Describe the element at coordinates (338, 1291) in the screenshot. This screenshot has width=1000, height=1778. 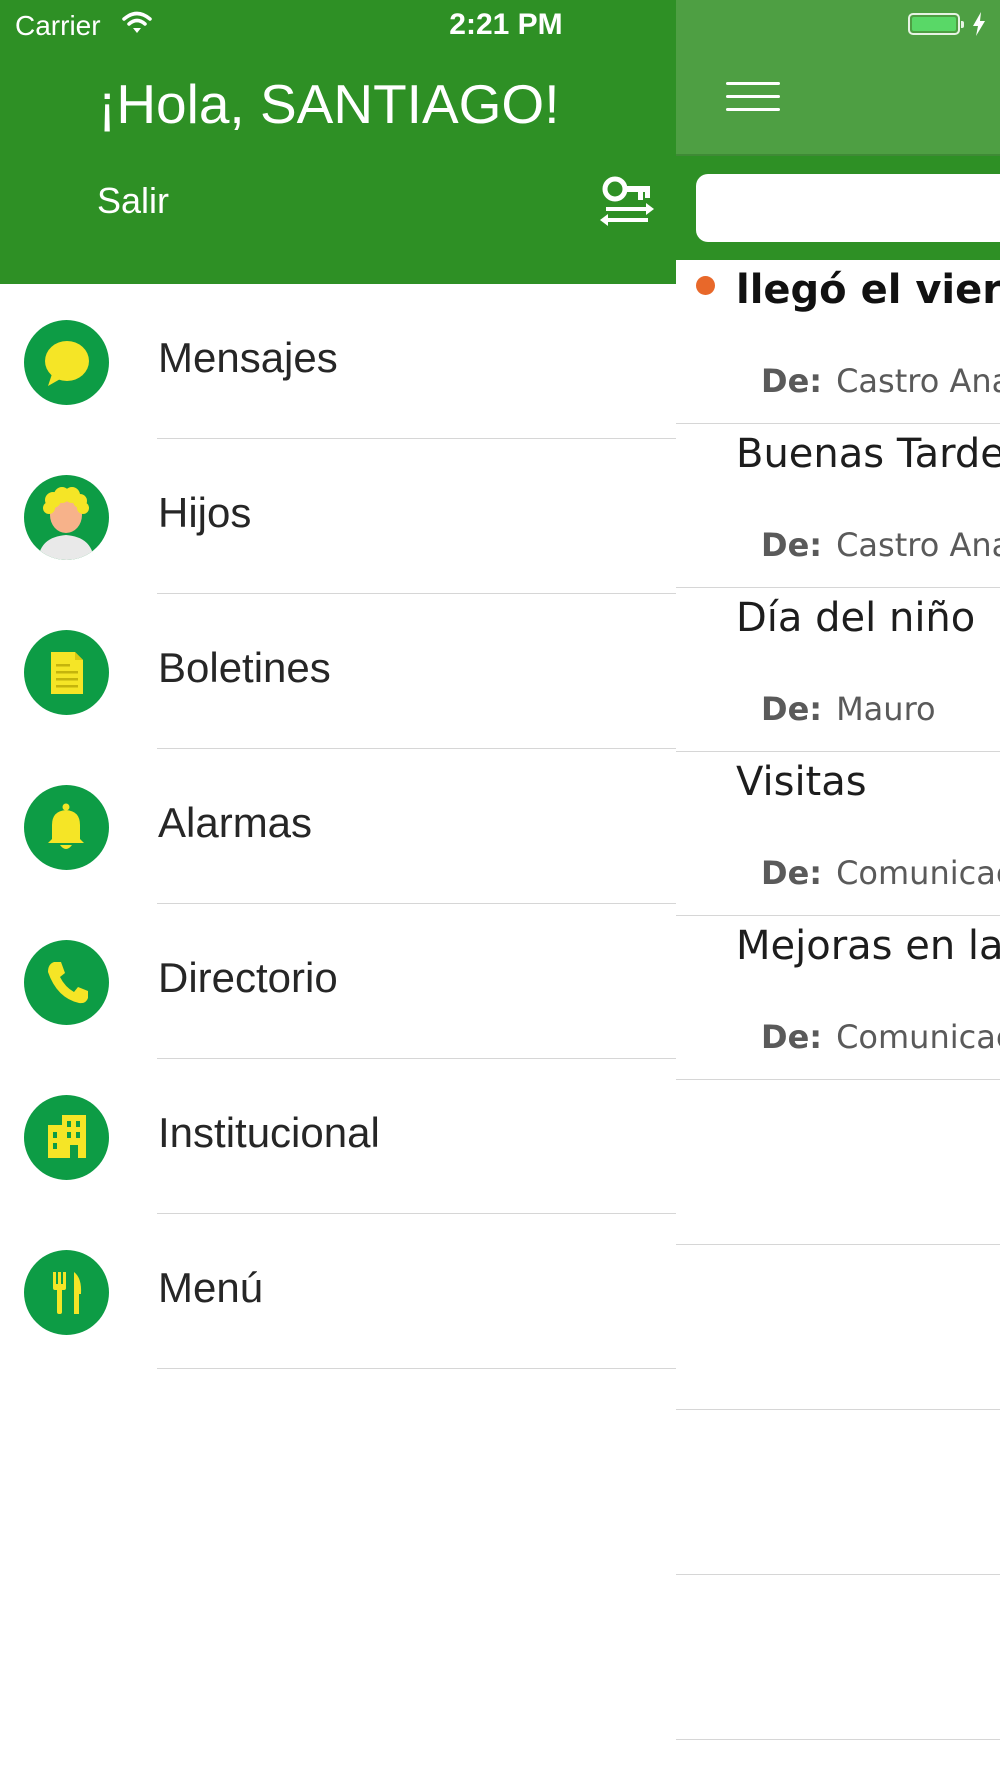
I see `drawer-item-menu: Menú` at that location.